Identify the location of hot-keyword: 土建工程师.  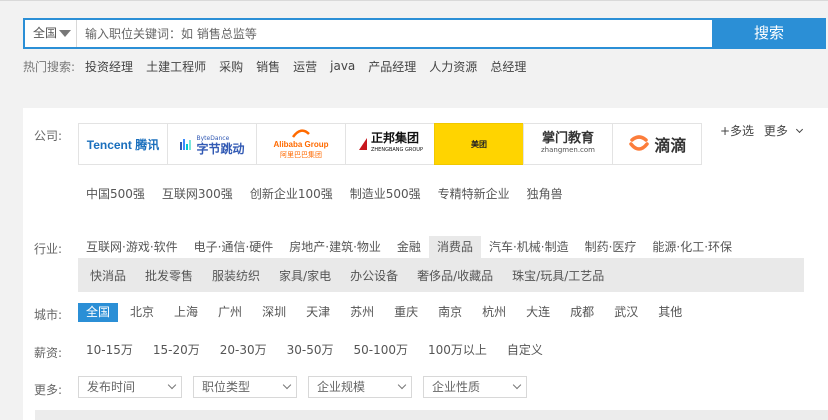
(176, 66).